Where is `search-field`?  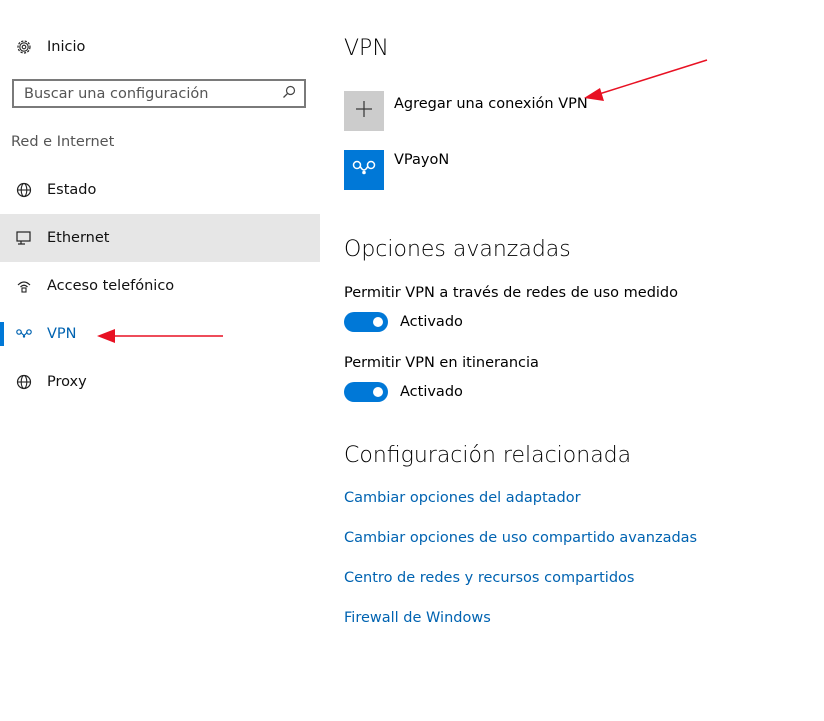 search-field is located at coordinates (159, 93).